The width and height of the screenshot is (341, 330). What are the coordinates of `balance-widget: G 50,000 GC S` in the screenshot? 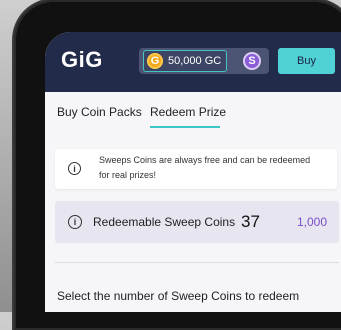 It's located at (204, 61).